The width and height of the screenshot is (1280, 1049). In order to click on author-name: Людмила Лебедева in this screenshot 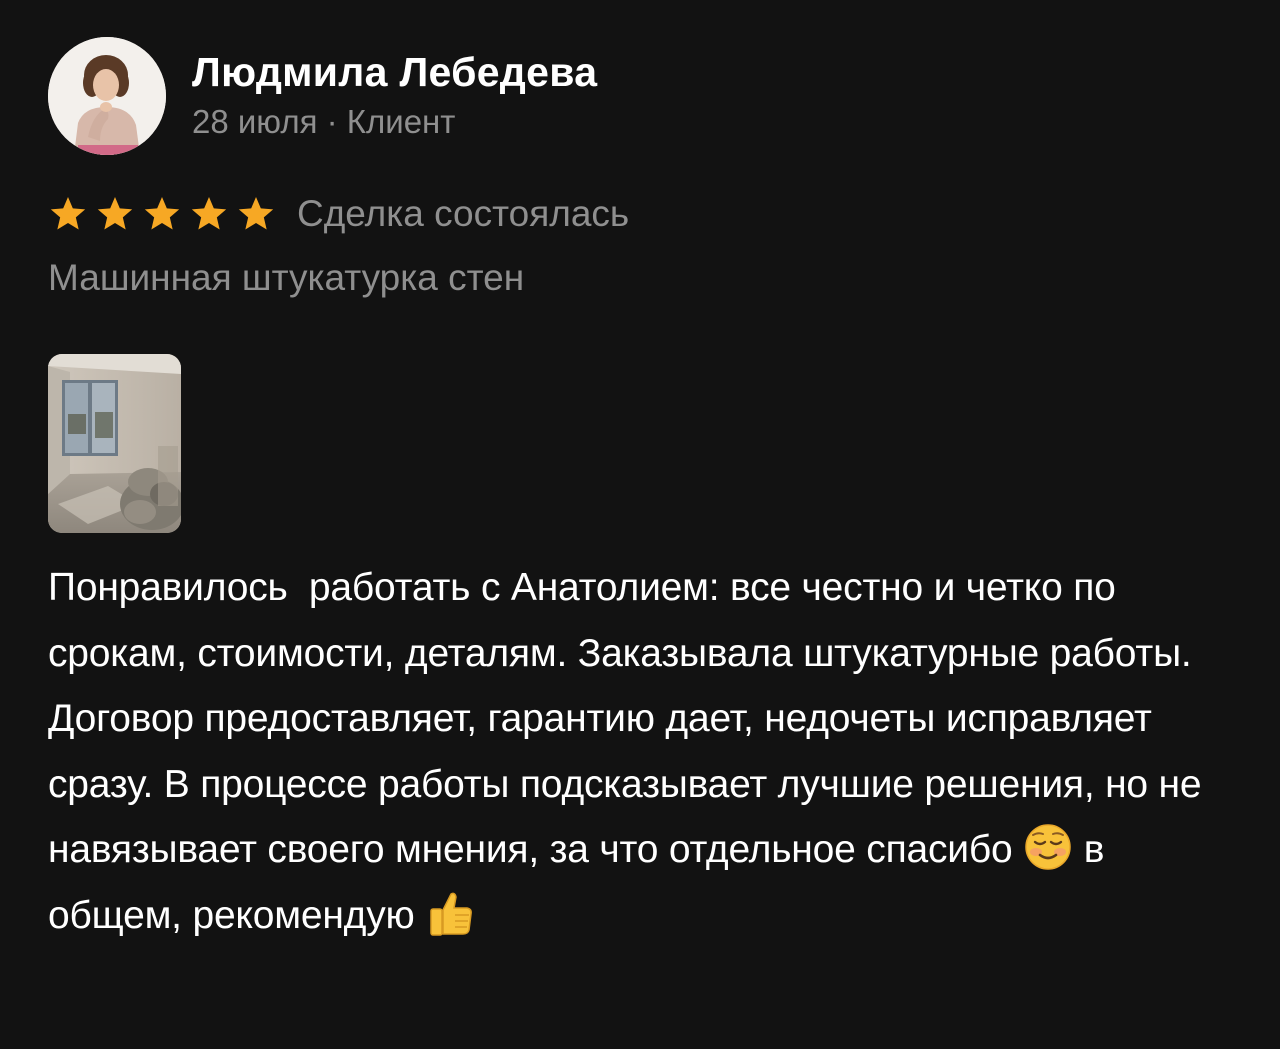, I will do `click(394, 72)`.